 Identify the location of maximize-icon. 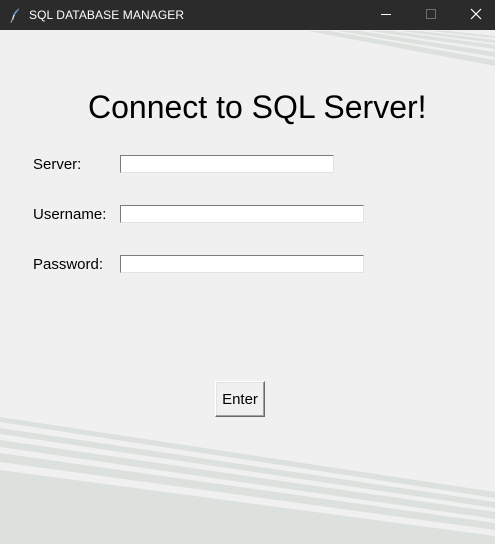
(431, 14).